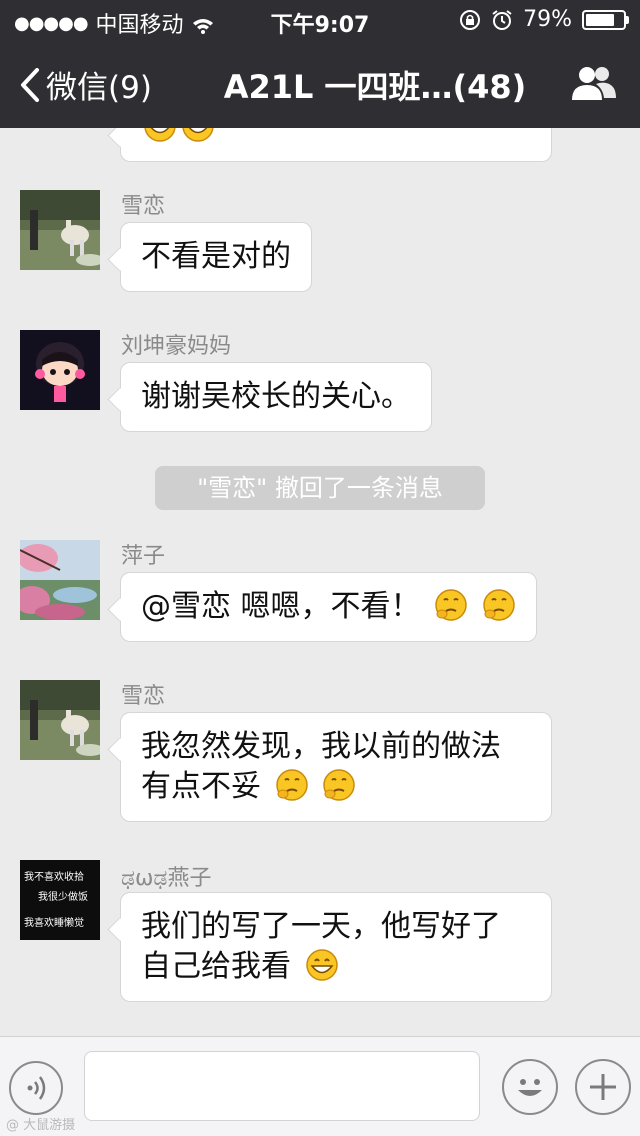  Describe the element at coordinates (281, 606) in the screenshot. I see `message-text: @雪恋 嗯嗯，不看！` at that location.